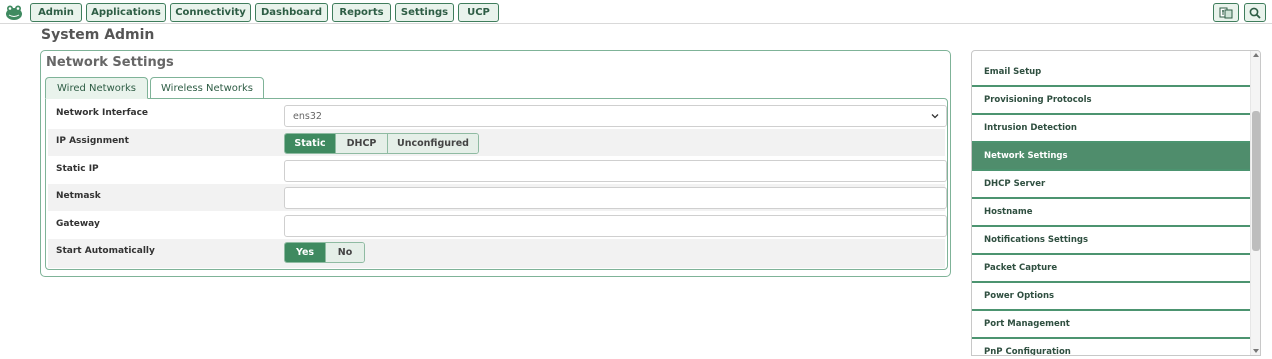 Image resolution: width=1272 pixels, height=359 pixels. I want to click on nav-settings: Settings, so click(424, 12).